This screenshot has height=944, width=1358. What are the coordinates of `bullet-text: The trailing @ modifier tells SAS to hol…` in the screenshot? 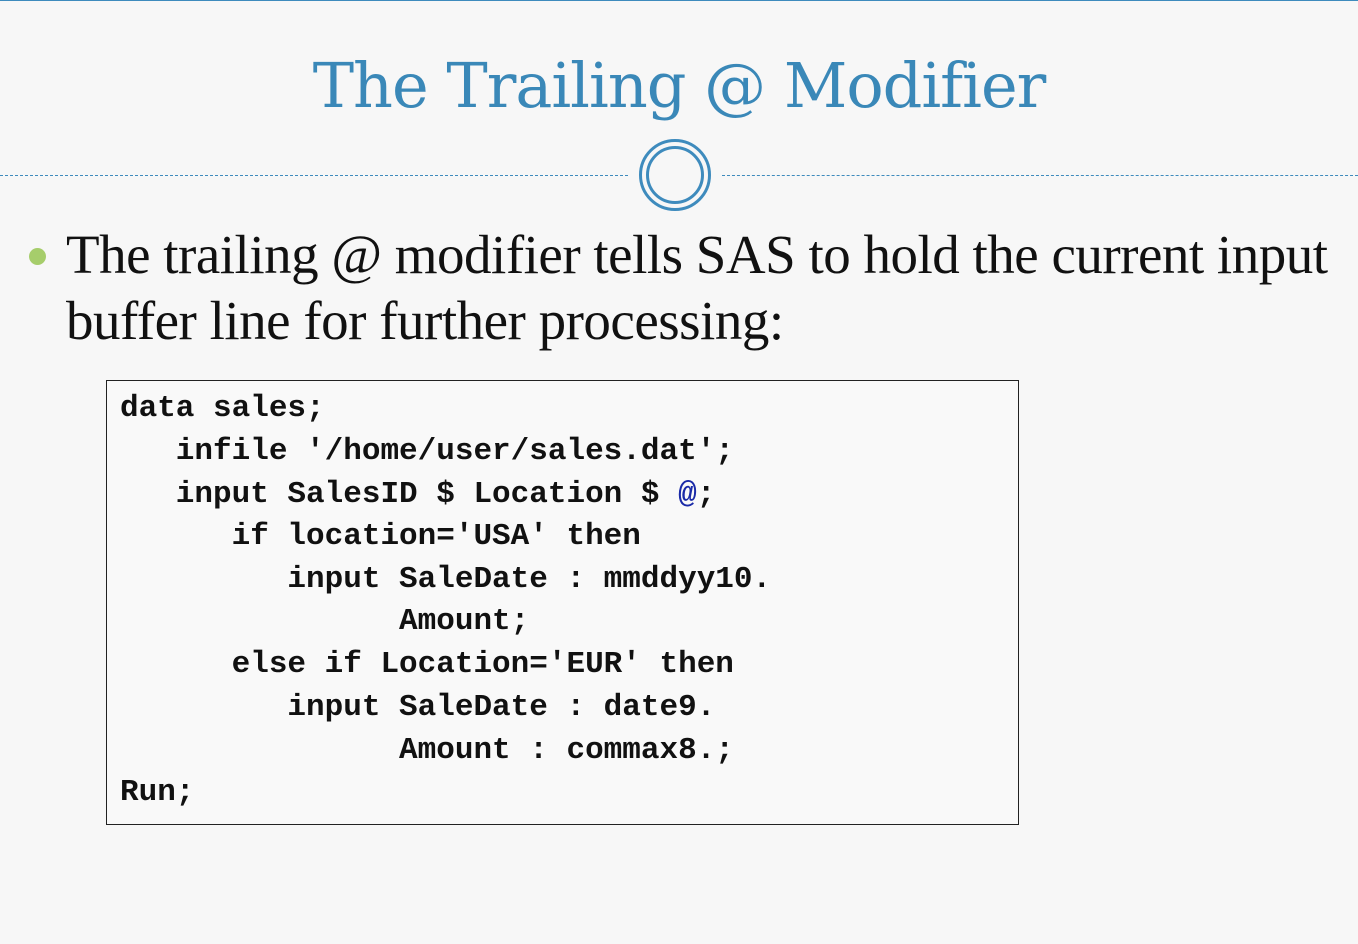 It's located at (697, 287).